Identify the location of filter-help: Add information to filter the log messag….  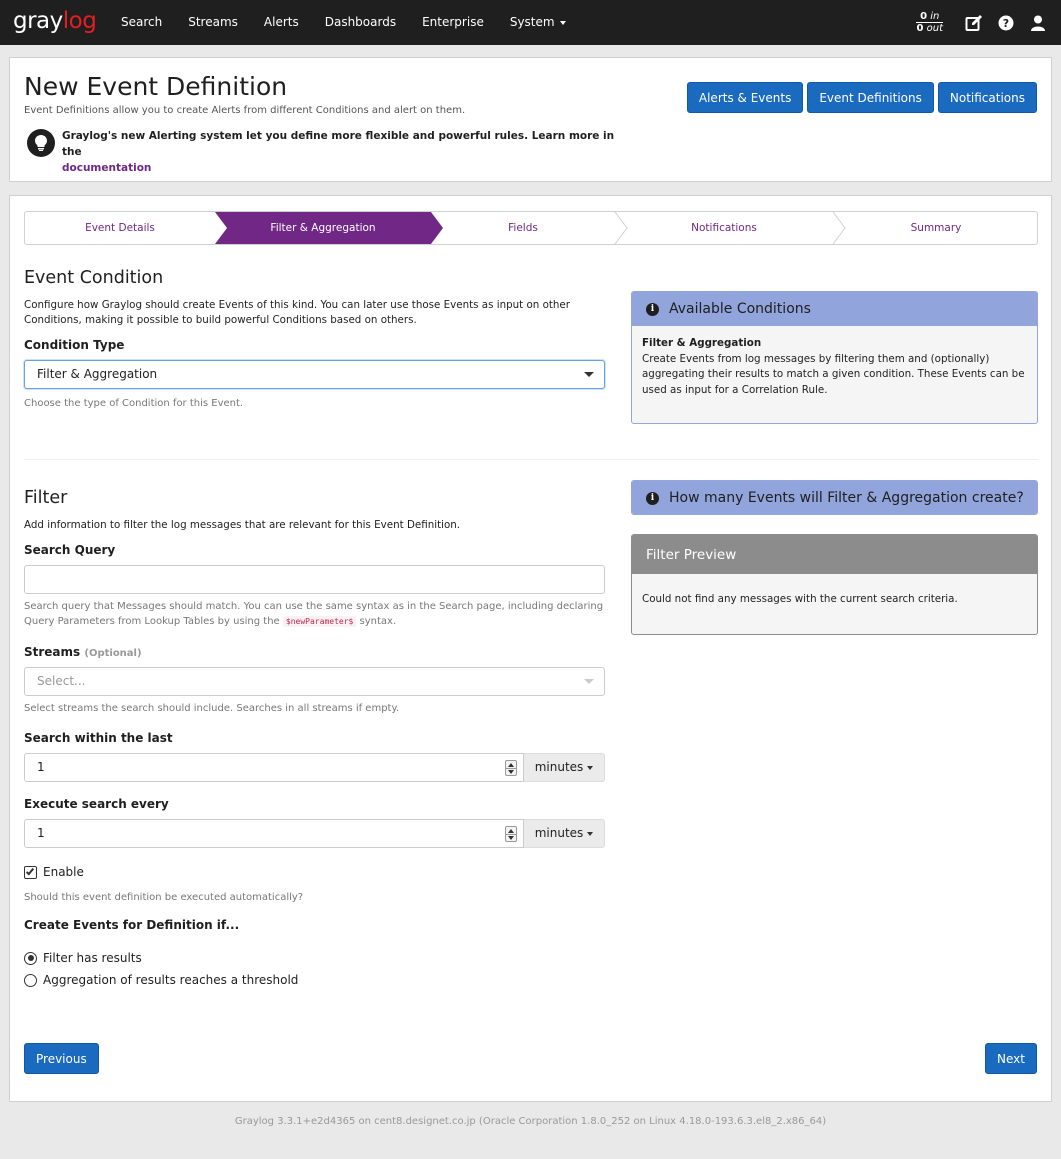
(242, 525).